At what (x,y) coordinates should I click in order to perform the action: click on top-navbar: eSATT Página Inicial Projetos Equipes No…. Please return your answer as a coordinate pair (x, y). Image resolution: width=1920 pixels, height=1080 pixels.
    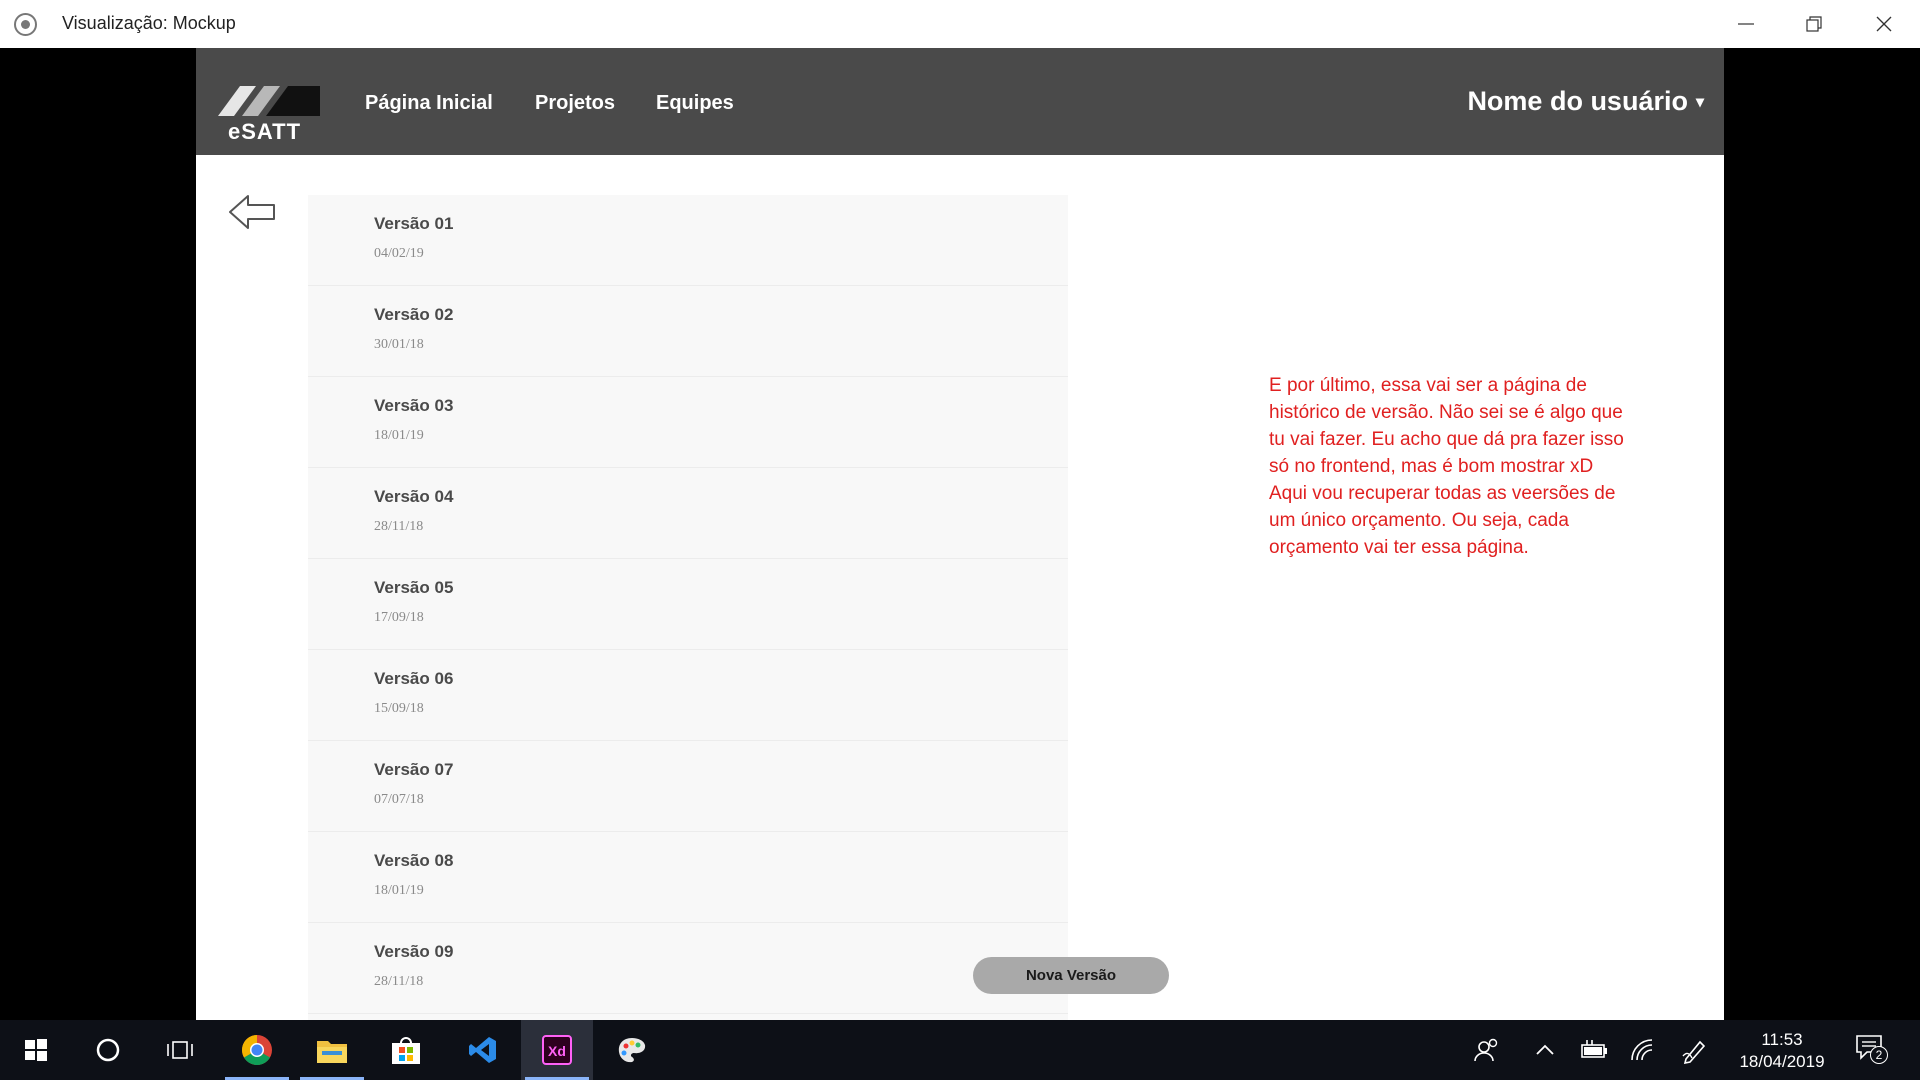
    Looking at the image, I should click on (960, 101).